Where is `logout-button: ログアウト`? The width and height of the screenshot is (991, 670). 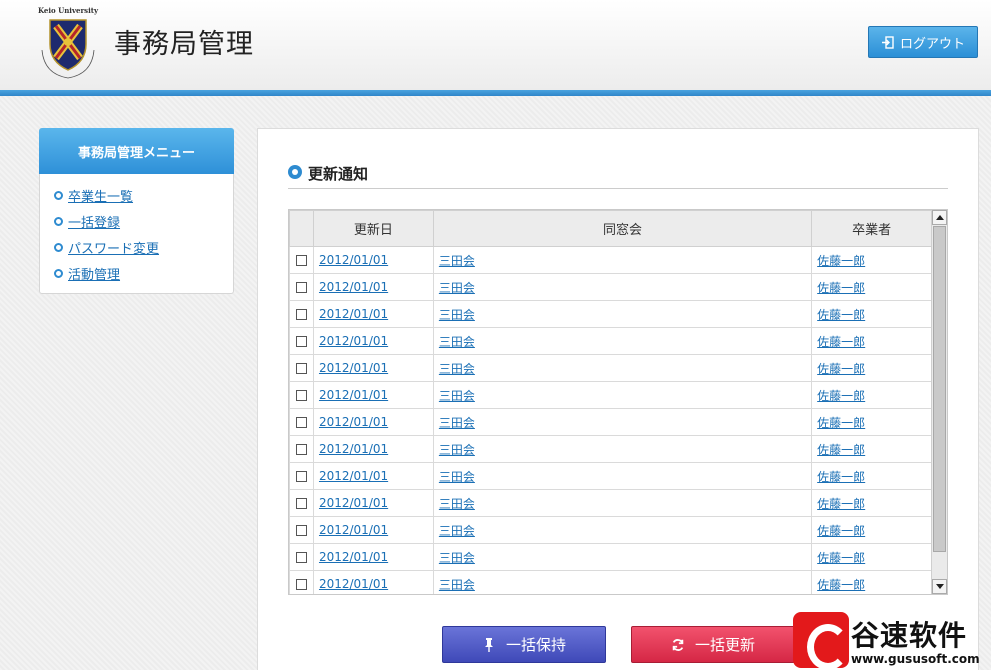
logout-button: ログアウト is located at coordinates (923, 42).